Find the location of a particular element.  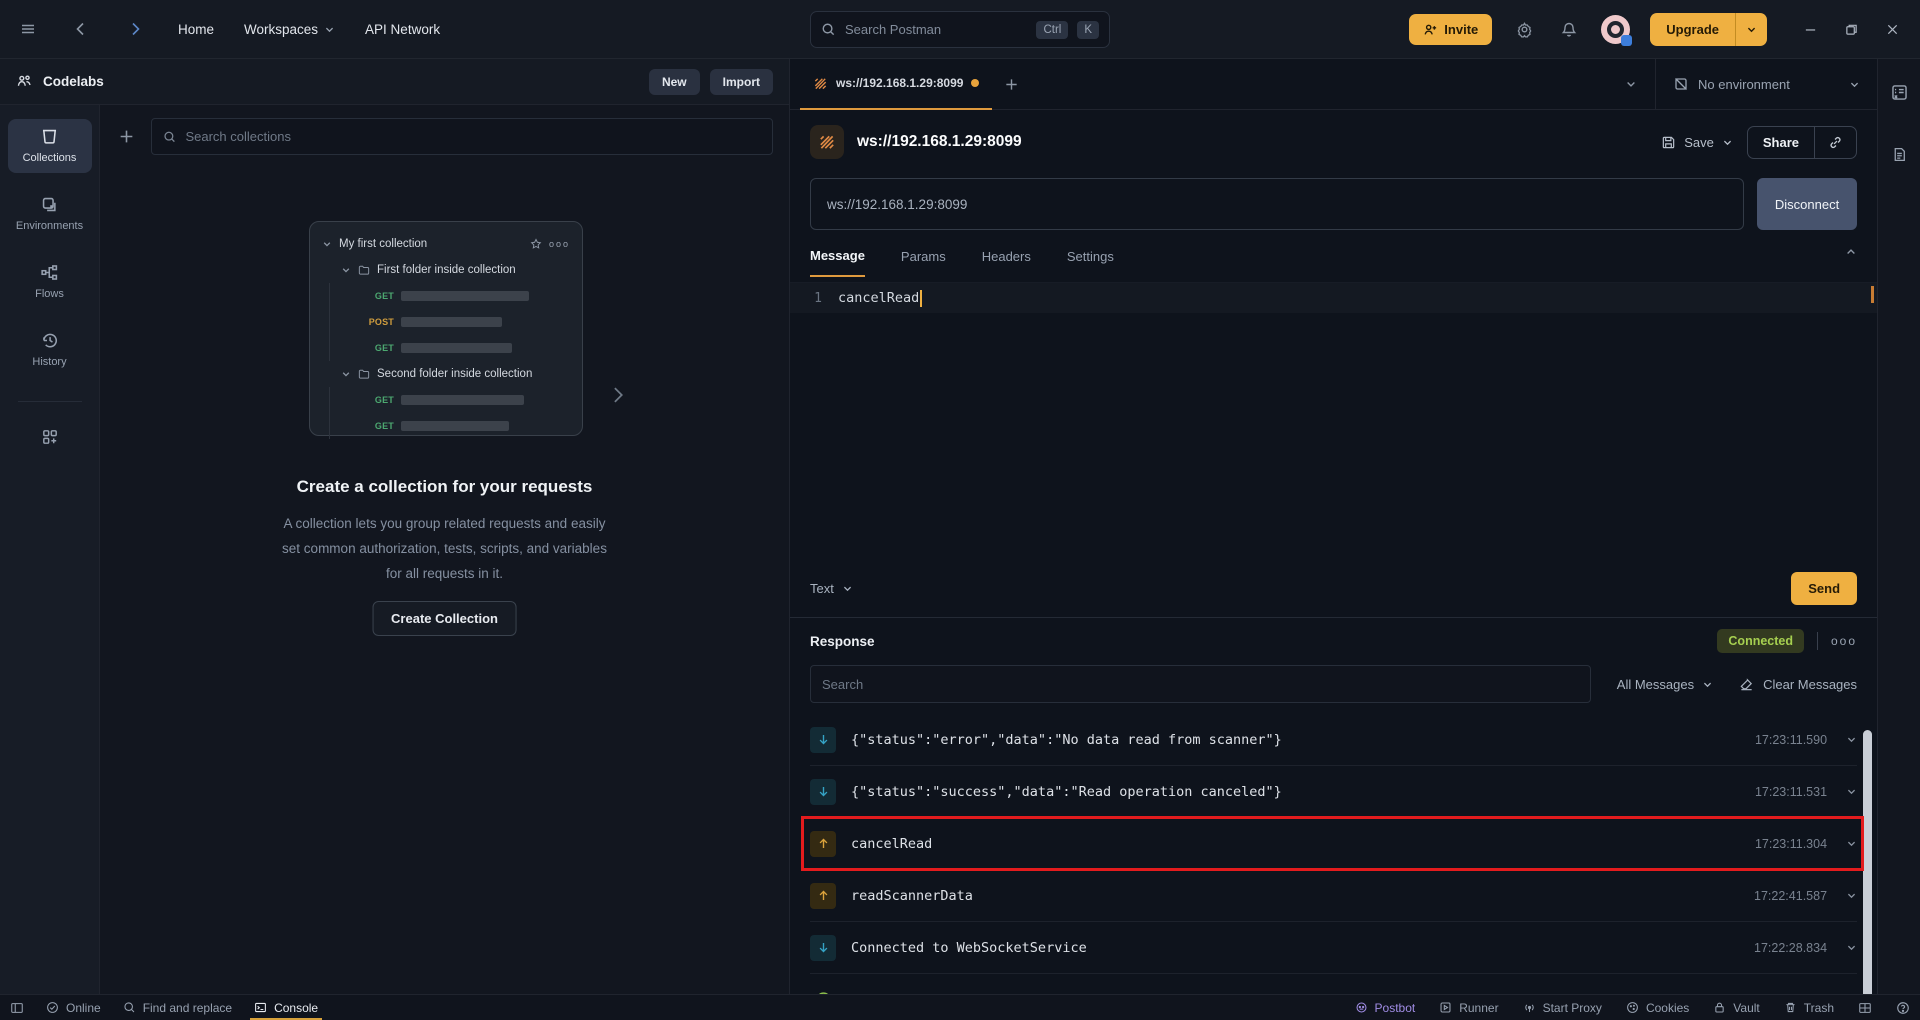

window-restore-button is located at coordinates (1851, 29).